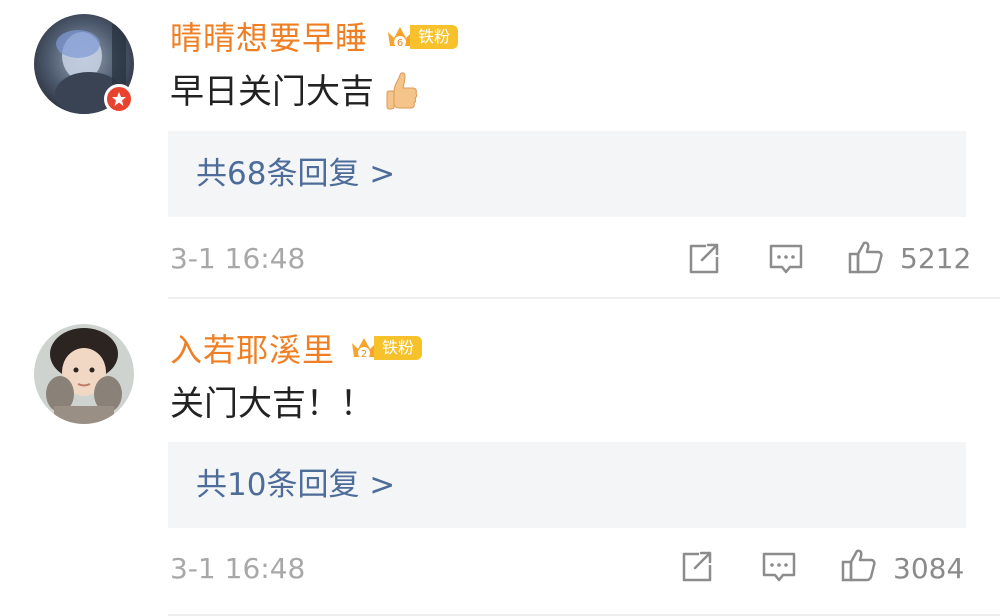  Describe the element at coordinates (364, 354) in the screenshot. I see `svg-text: 2` at that location.